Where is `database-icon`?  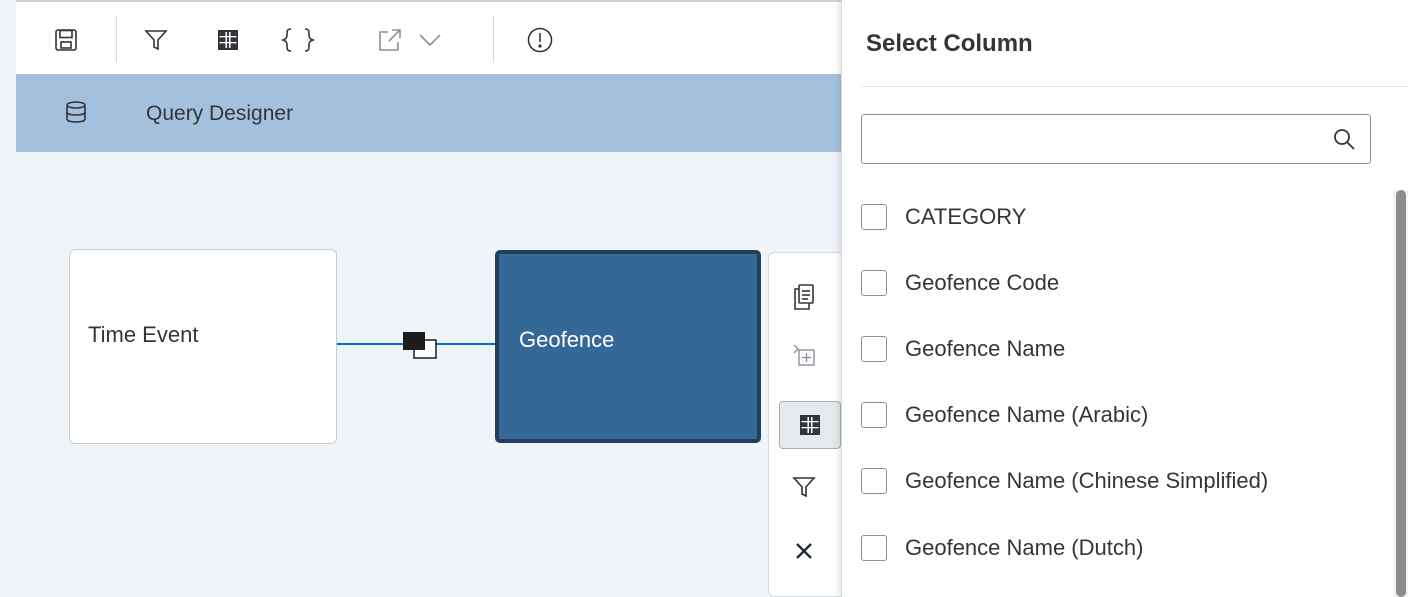
database-icon is located at coordinates (76, 112).